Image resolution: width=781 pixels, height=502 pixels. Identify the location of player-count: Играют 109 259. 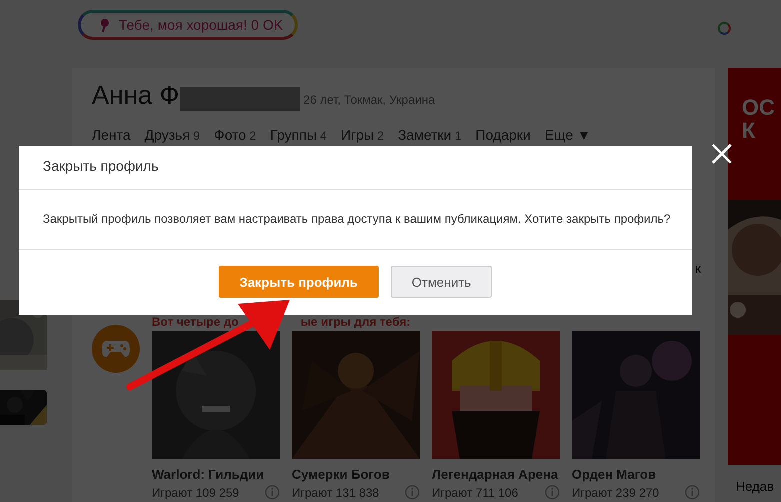
(196, 493).